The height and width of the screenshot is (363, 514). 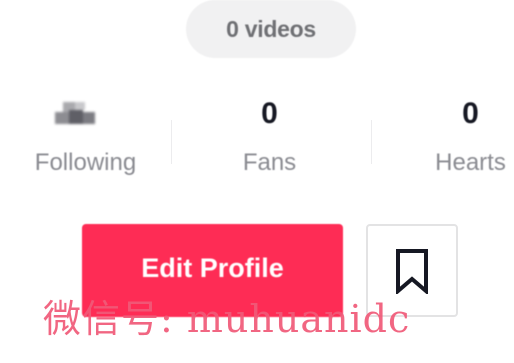 What do you see at coordinates (227, 319) in the screenshot?
I see `watermark-text: 微信号: muhuanidc` at bounding box center [227, 319].